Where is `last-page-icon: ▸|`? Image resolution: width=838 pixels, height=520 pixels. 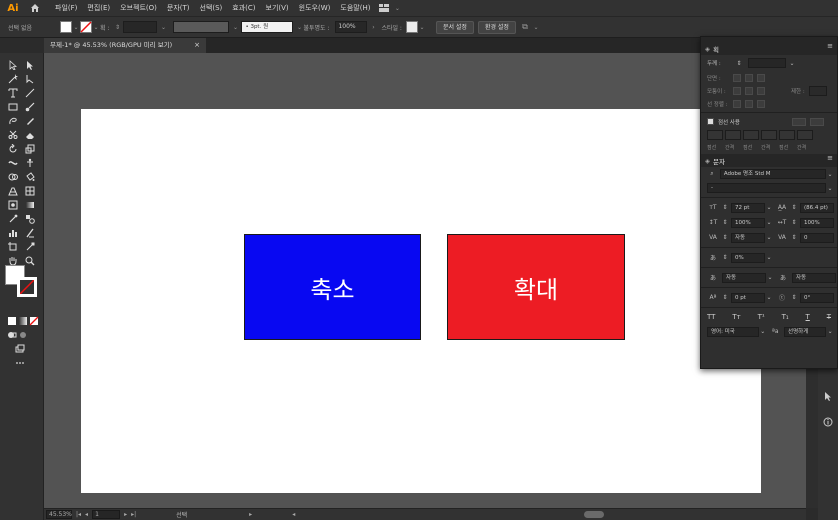
last-page-icon: ▸| is located at coordinates (133, 514).